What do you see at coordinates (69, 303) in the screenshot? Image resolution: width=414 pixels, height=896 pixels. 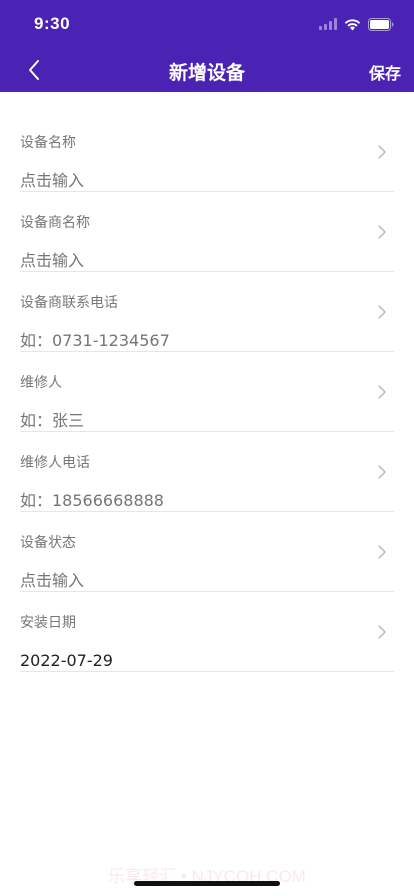 I see `field-label: 设备商联系电话` at bounding box center [69, 303].